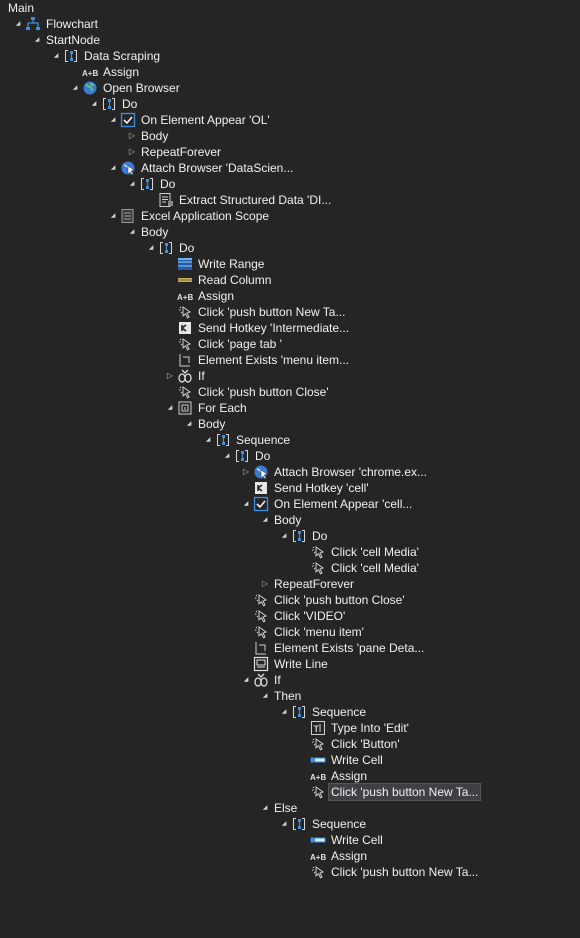  What do you see at coordinates (285, 664) in the screenshot?
I see `tree-item: Write Line` at bounding box center [285, 664].